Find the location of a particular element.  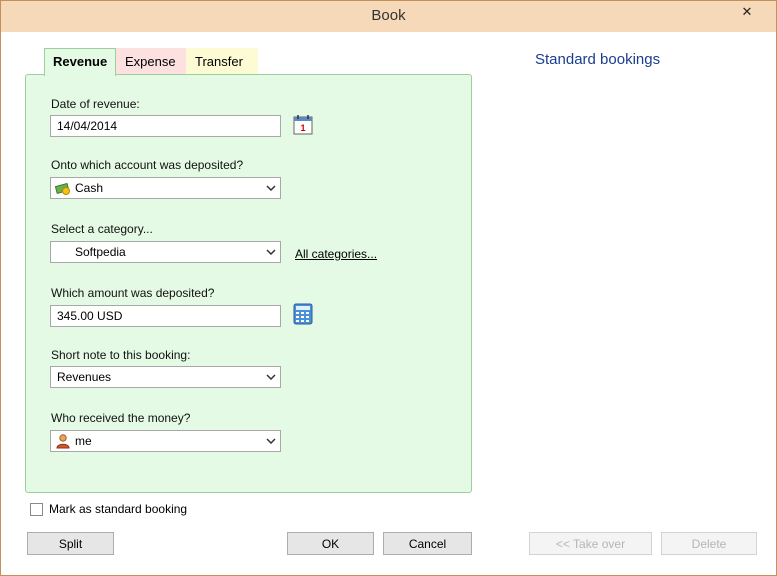

tab-expense: Expense is located at coordinates (151, 61).